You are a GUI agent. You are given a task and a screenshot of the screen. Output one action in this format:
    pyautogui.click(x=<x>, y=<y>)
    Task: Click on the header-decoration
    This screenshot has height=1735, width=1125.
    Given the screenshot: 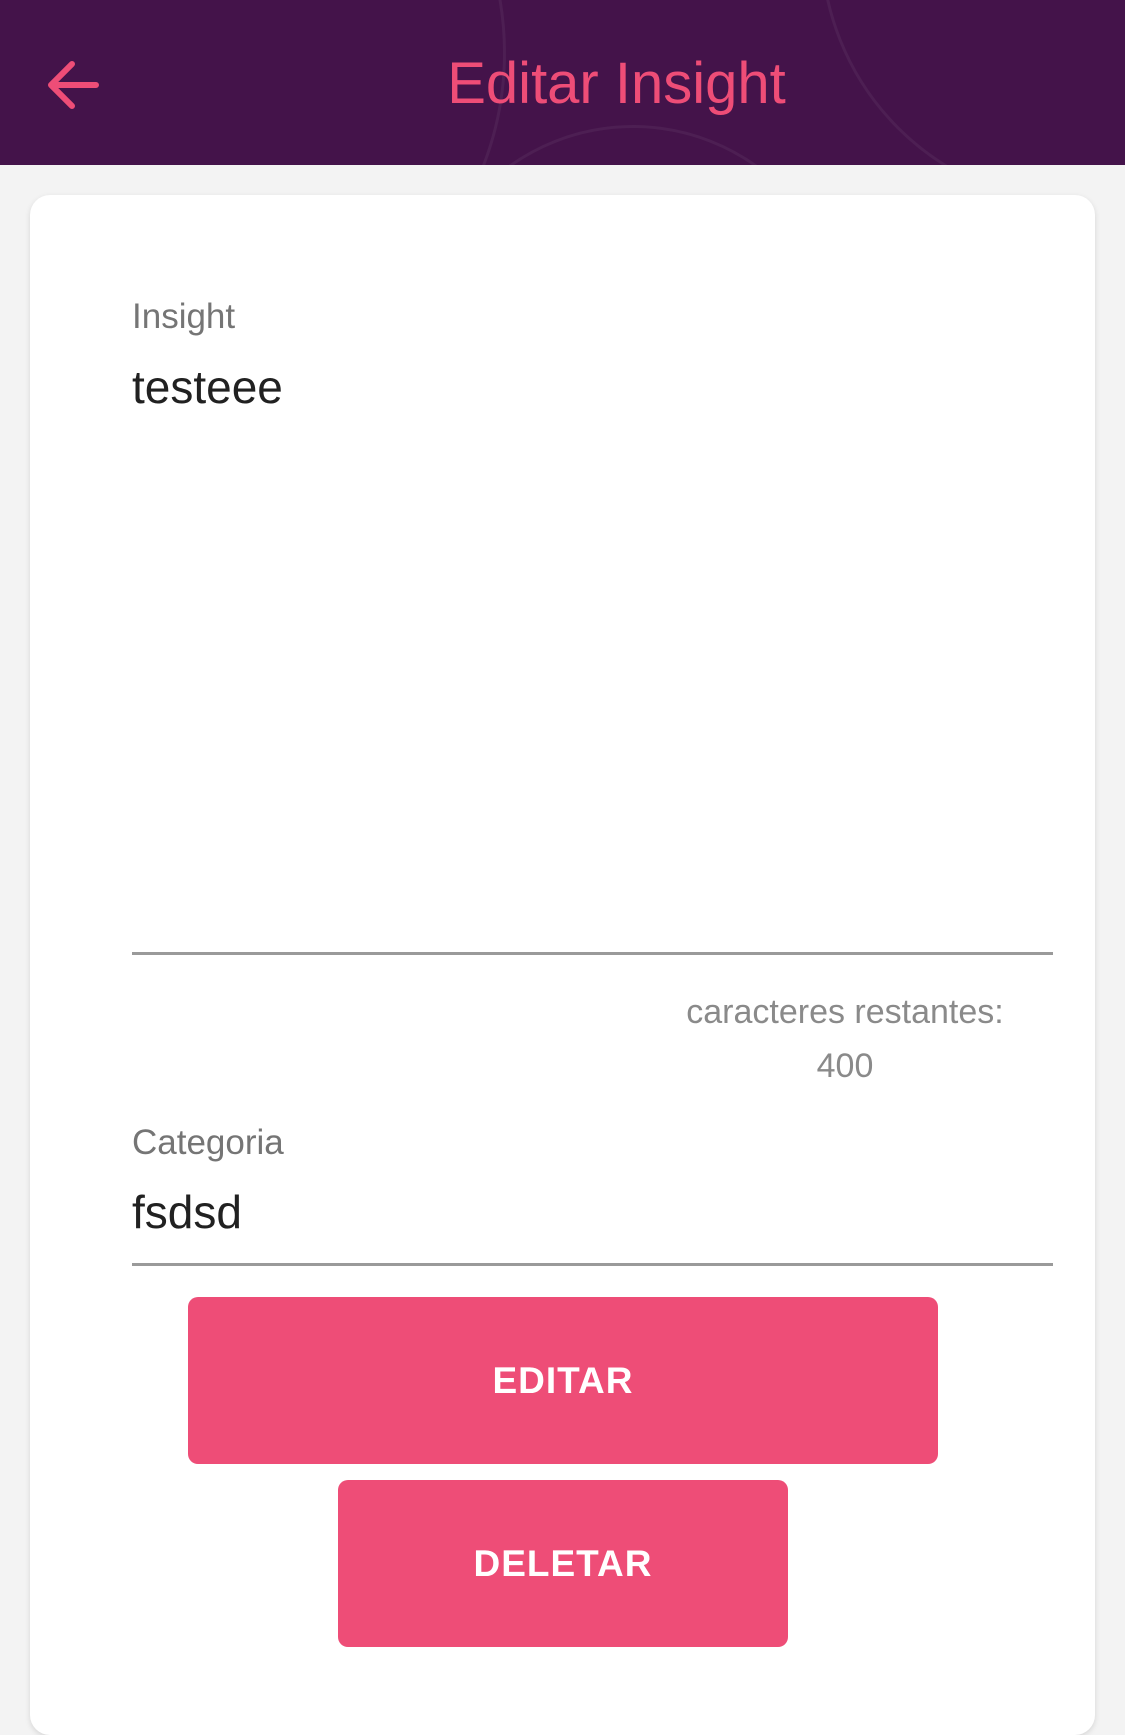 What is the action you would take?
    pyautogui.click(x=633, y=145)
    